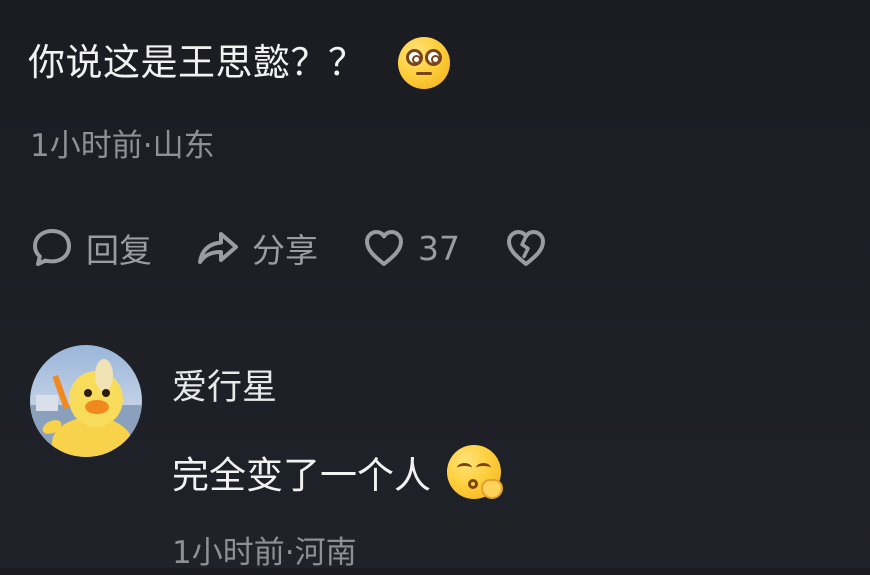  What do you see at coordinates (218, 248) in the screenshot?
I see `share-arrow-icon` at bounding box center [218, 248].